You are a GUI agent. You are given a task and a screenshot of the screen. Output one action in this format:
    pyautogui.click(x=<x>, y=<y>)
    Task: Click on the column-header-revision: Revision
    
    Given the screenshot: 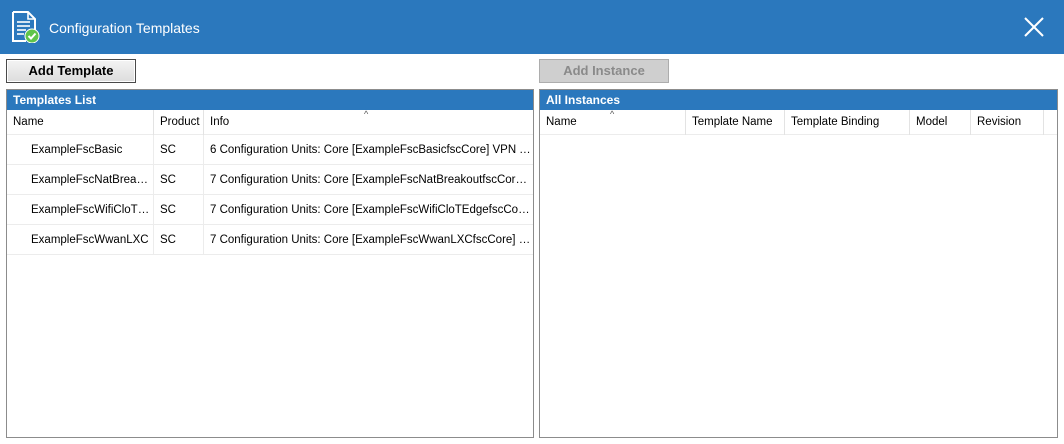 What is the action you would take?
    pyautogui.click(x=1007, y=122)
    